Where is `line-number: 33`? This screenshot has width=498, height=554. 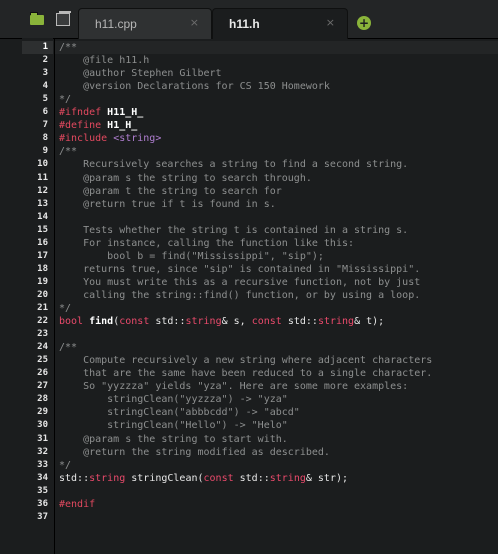
line-number: 33 is located at coordinates (42, 464).